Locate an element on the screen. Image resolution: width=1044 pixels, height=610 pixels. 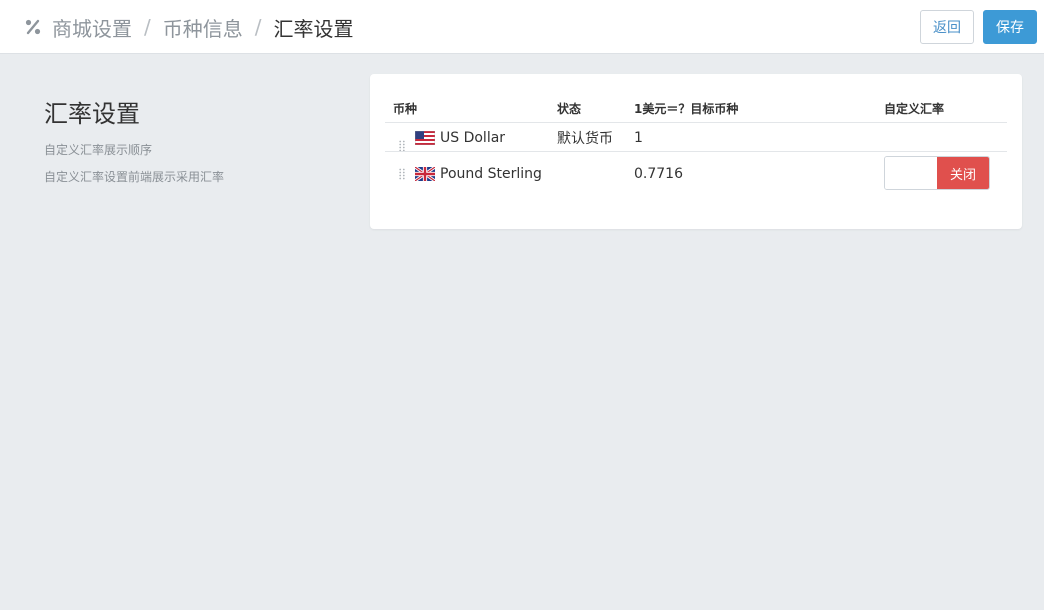
custom-rate-control: 关闭 is located at coordinates (937, 173).